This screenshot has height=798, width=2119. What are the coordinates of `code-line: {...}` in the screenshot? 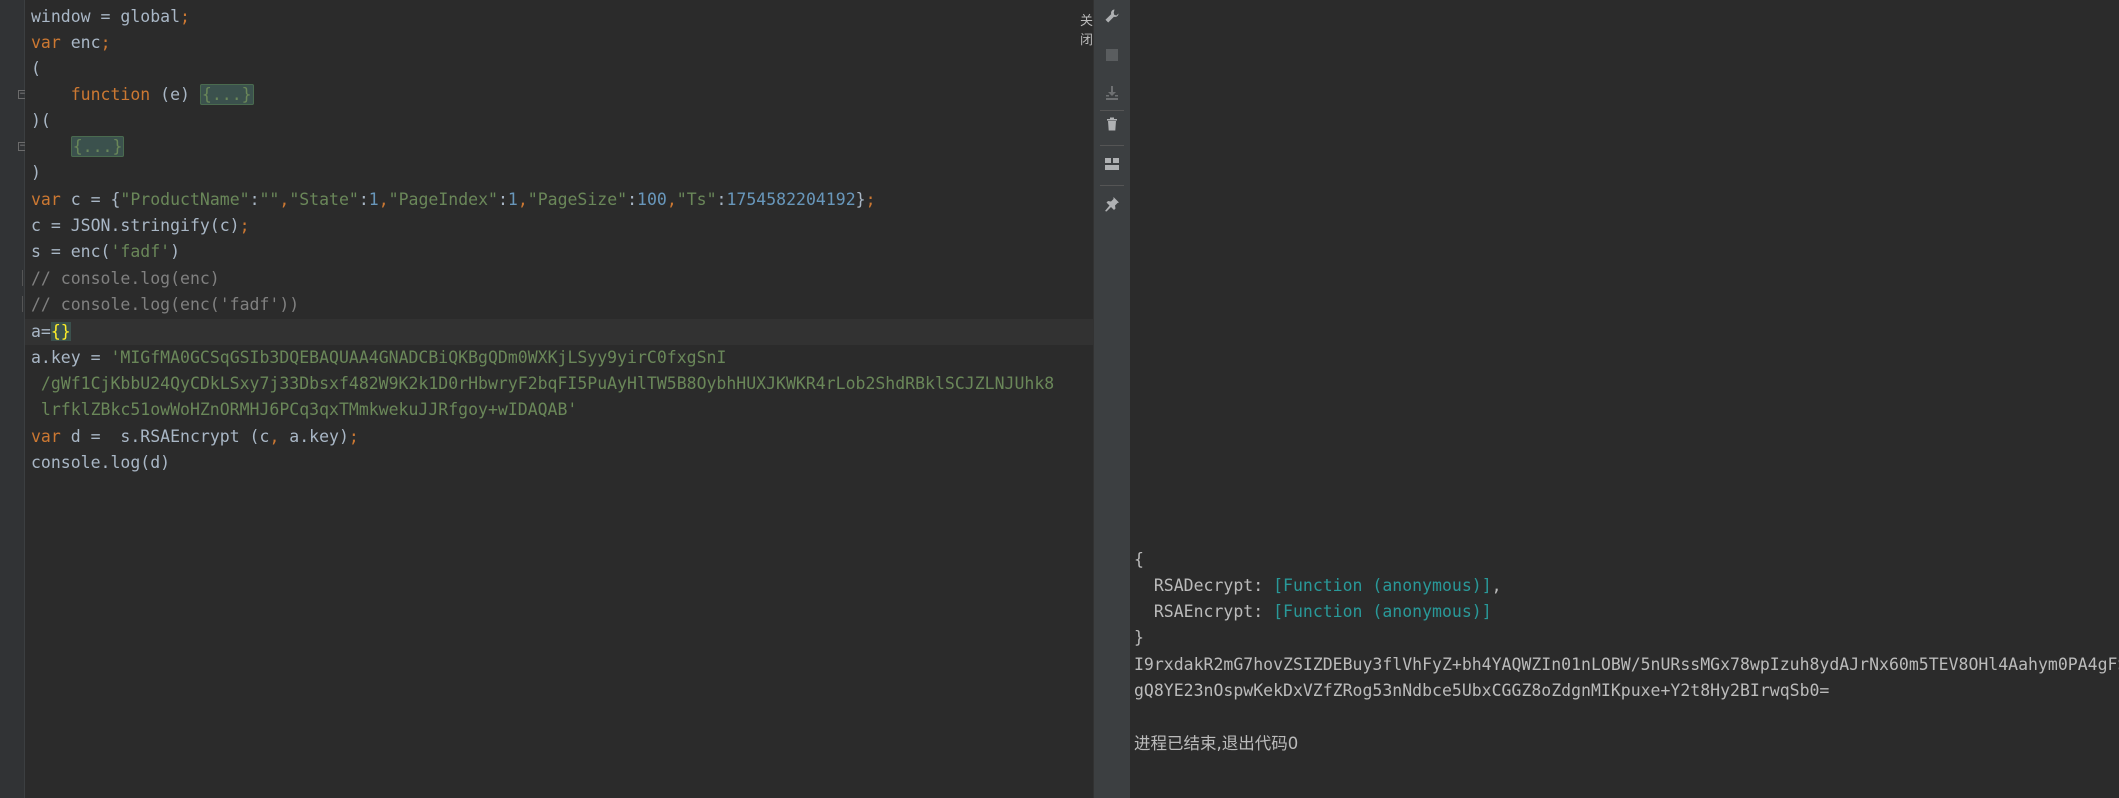 It's located at (78, 147).